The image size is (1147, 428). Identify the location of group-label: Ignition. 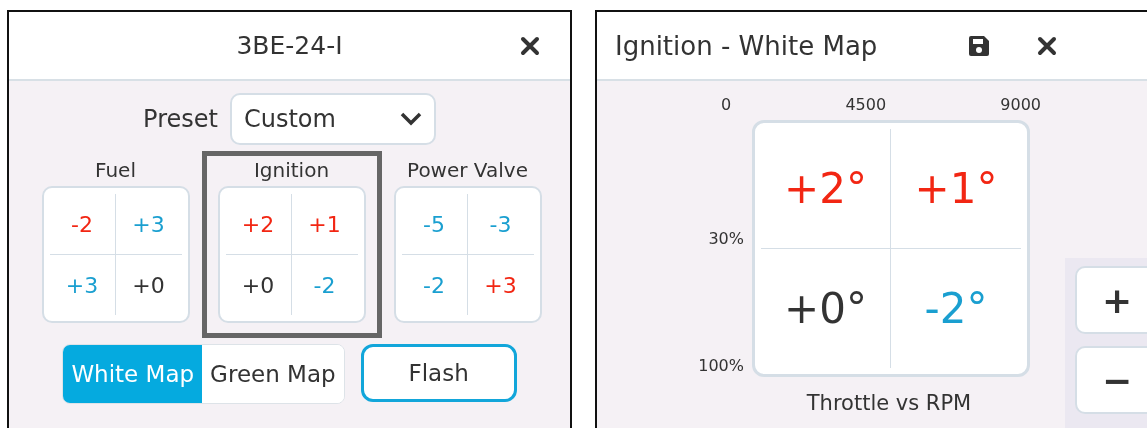
(291, 170).